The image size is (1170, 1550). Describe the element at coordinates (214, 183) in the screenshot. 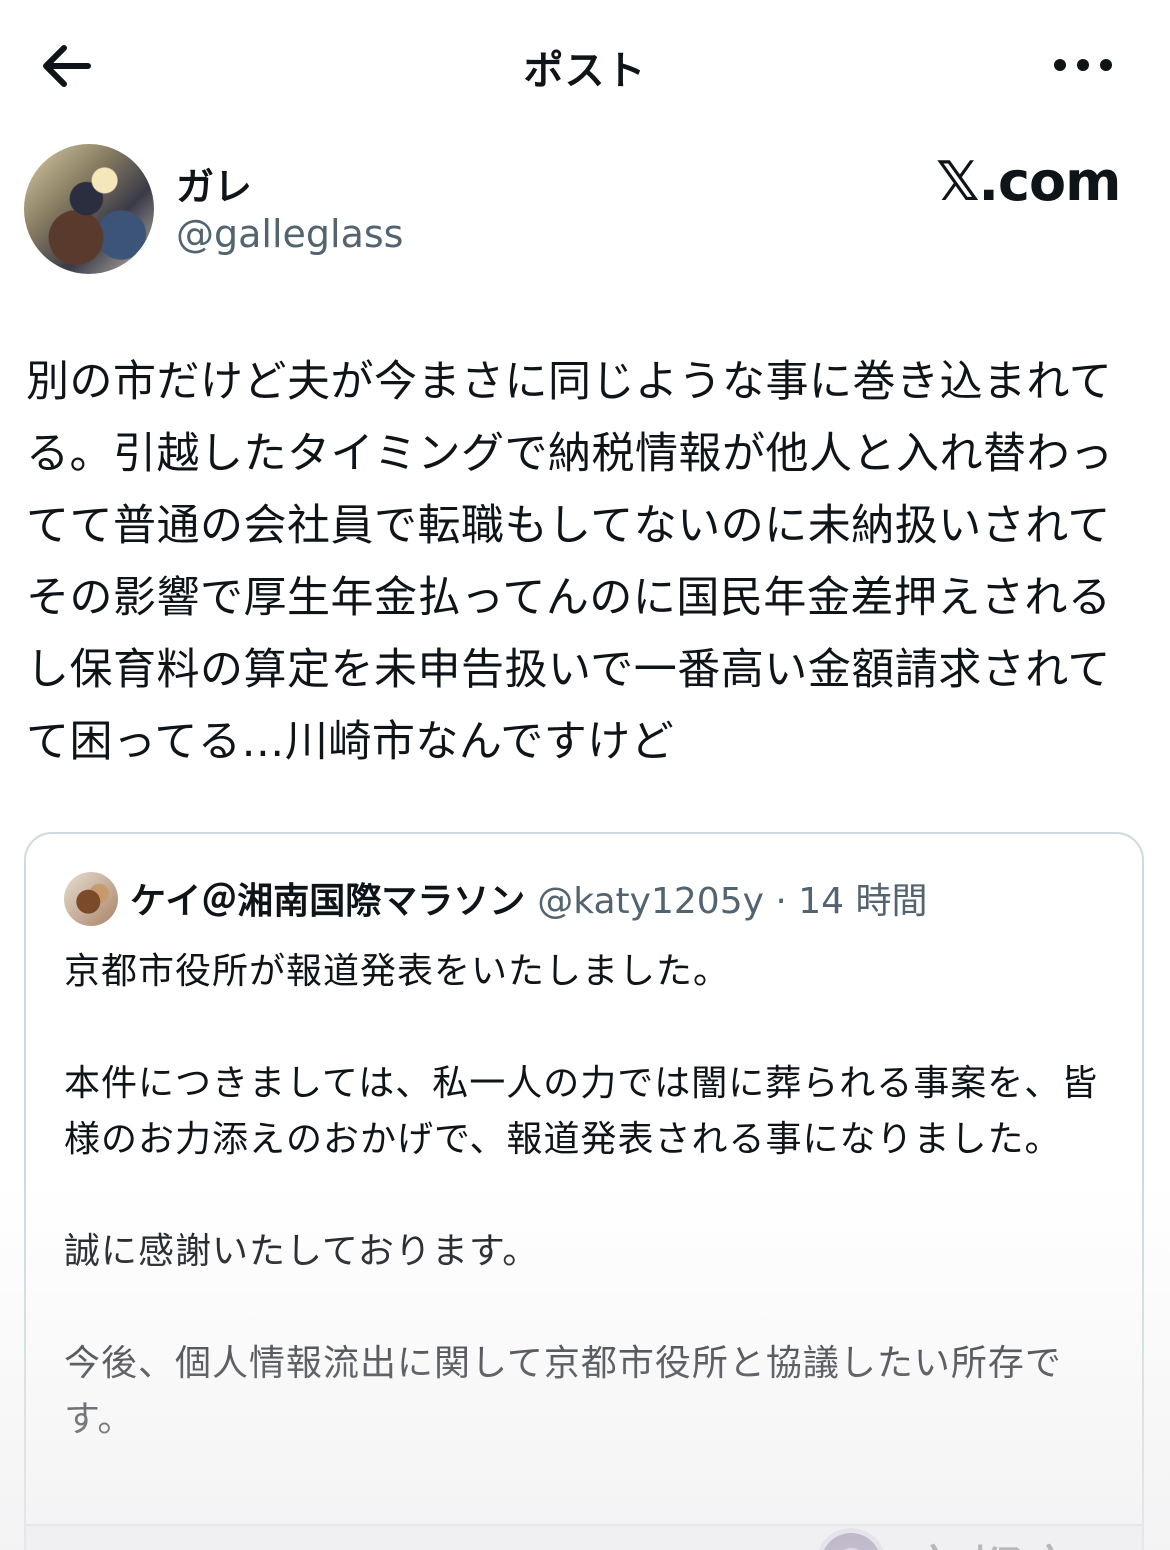

I see `author-display-name: ガレ` at that location.